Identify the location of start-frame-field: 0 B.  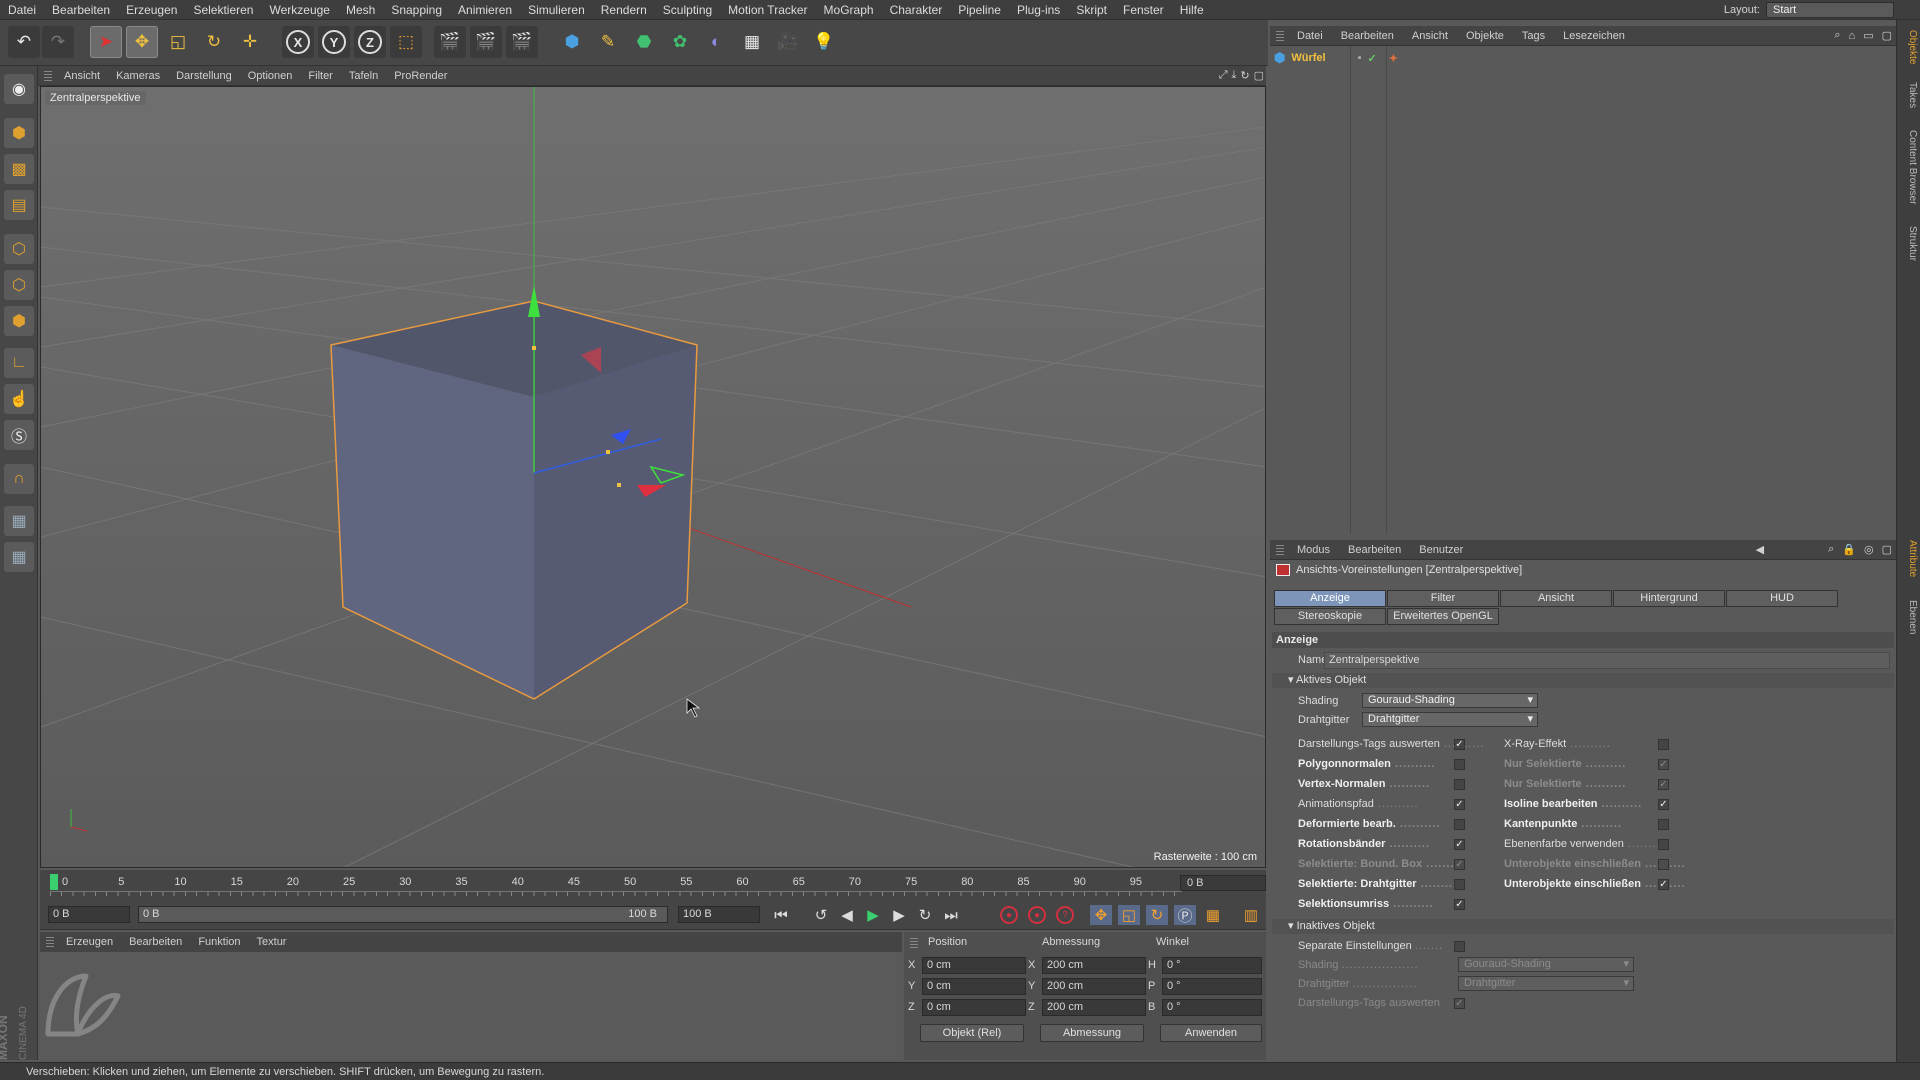
(89, 914).